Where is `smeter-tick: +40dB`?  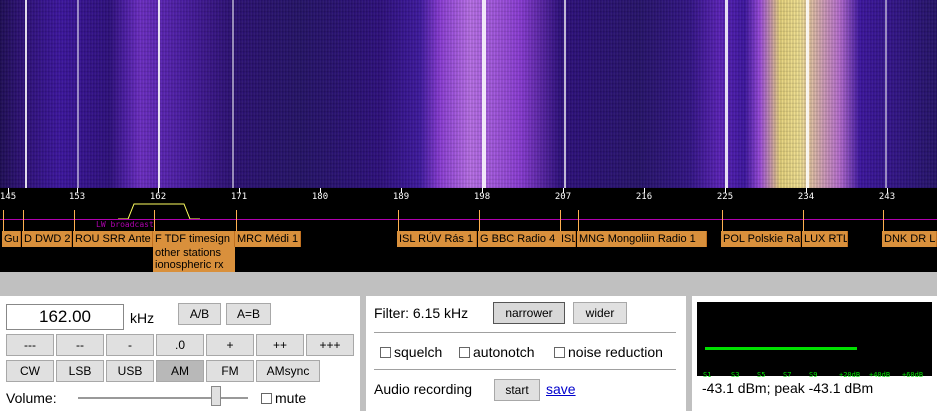 smeter-tick: +40dB is located at coordinates (880, 375).